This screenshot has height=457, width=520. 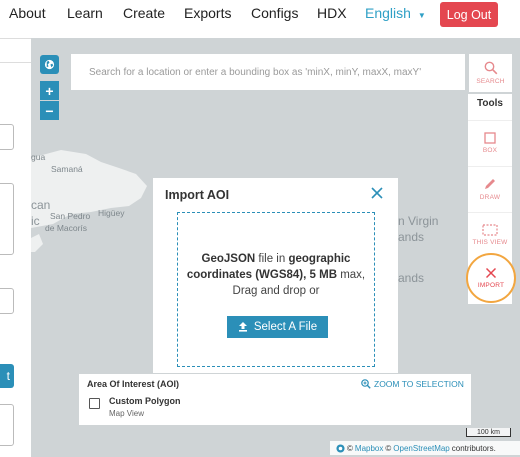 I want to click on logout-button: Log Out, so click(x=469, y=14).